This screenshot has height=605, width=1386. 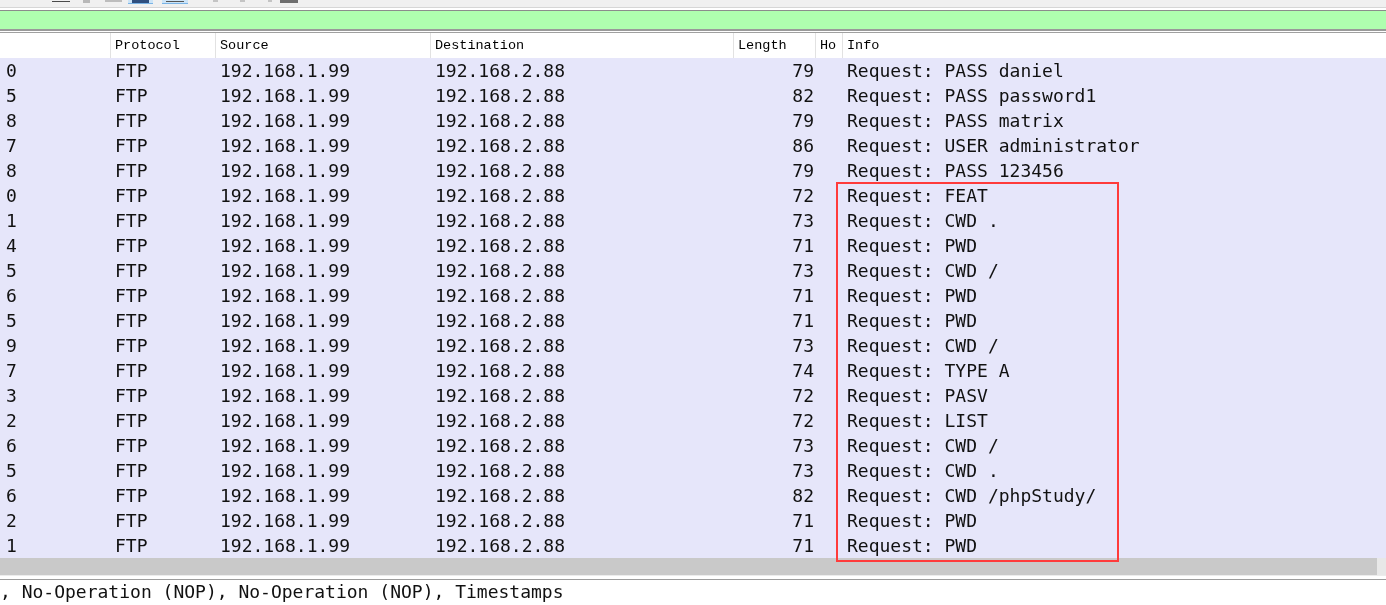 What do you see at coordinates (803, 96) in the screenshot?
I see `table-cell-text: 82` at bounding box center [803, 96].